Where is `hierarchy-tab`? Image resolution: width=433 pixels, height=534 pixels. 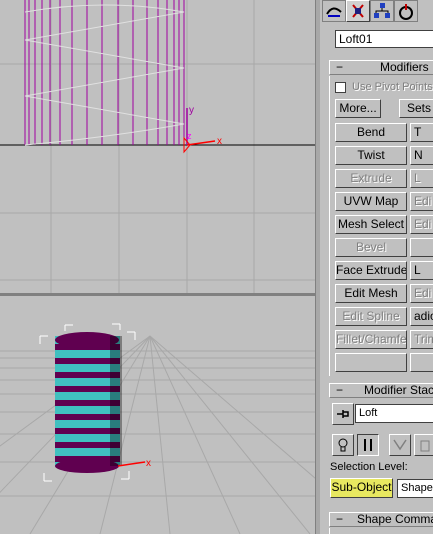 hierarchy-tab is located at coordinates (358, 11).